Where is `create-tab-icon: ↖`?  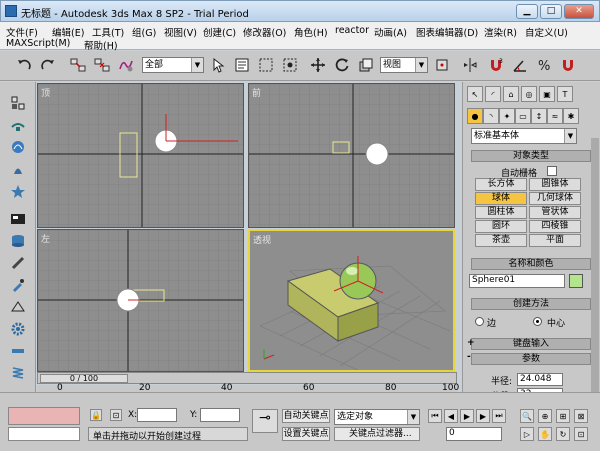
create-tab-icon: ↖ is located at coordinates (475, 94).